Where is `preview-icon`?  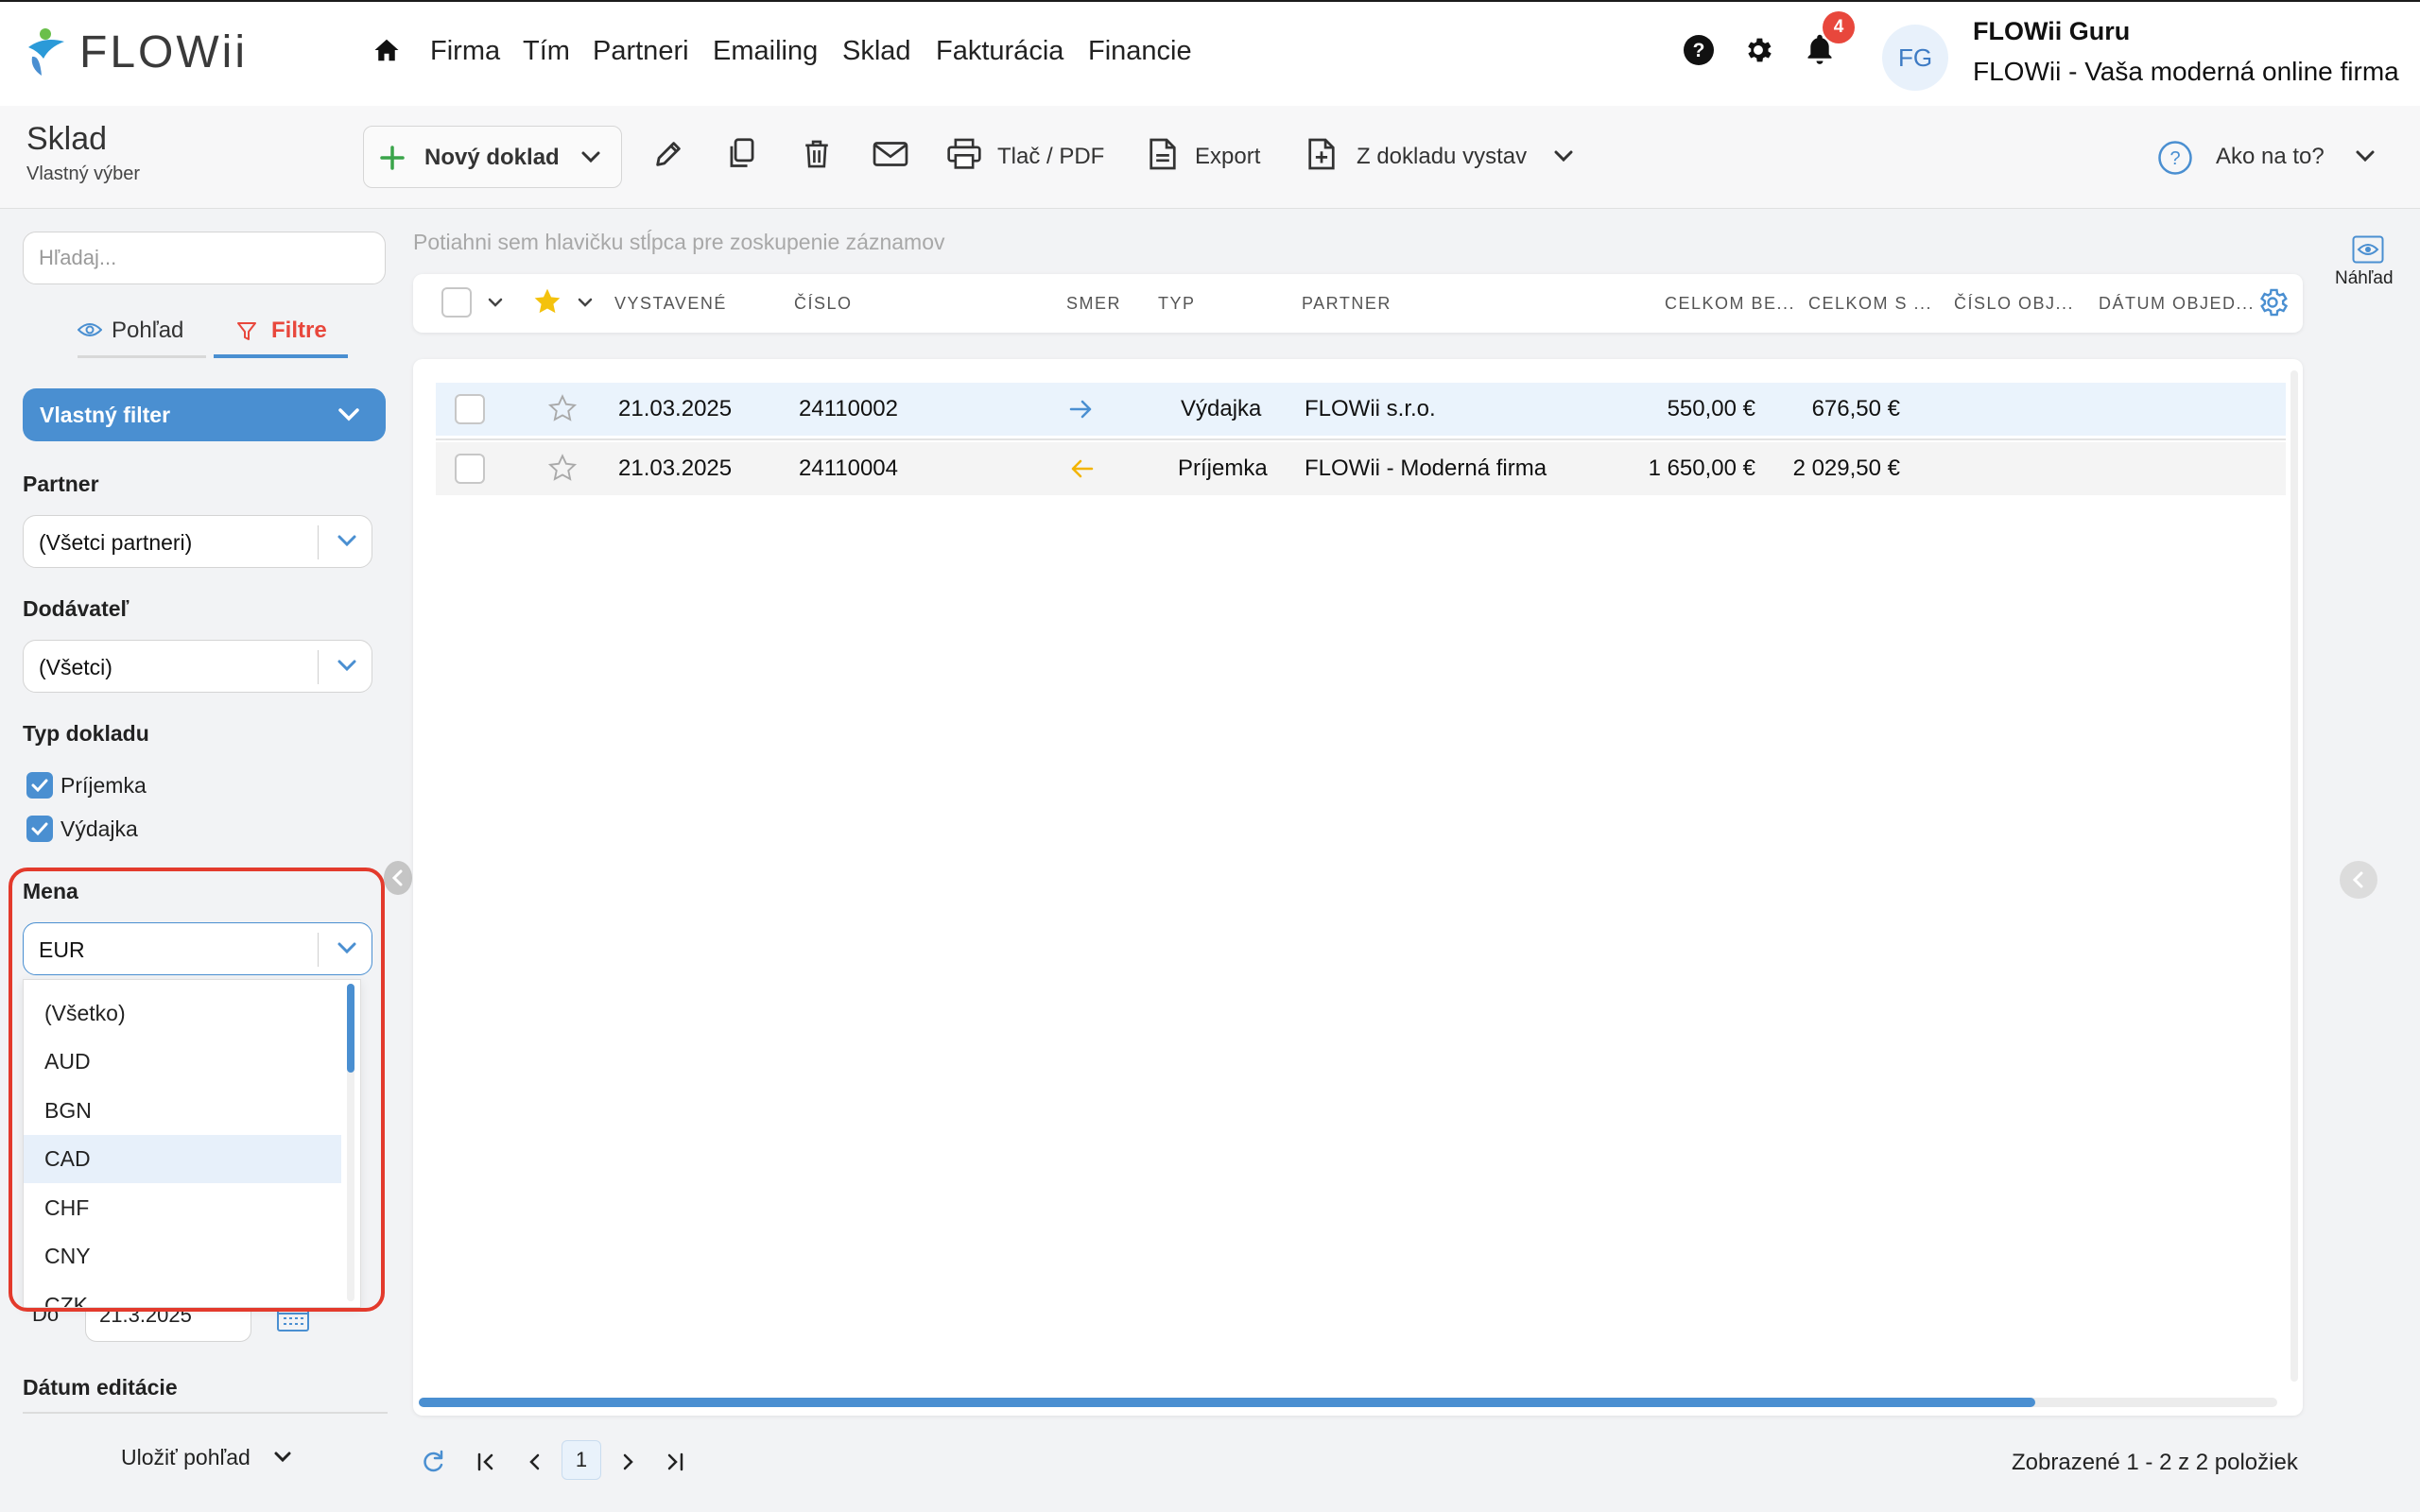
preview-icon is located at coordinates (2368, 249).